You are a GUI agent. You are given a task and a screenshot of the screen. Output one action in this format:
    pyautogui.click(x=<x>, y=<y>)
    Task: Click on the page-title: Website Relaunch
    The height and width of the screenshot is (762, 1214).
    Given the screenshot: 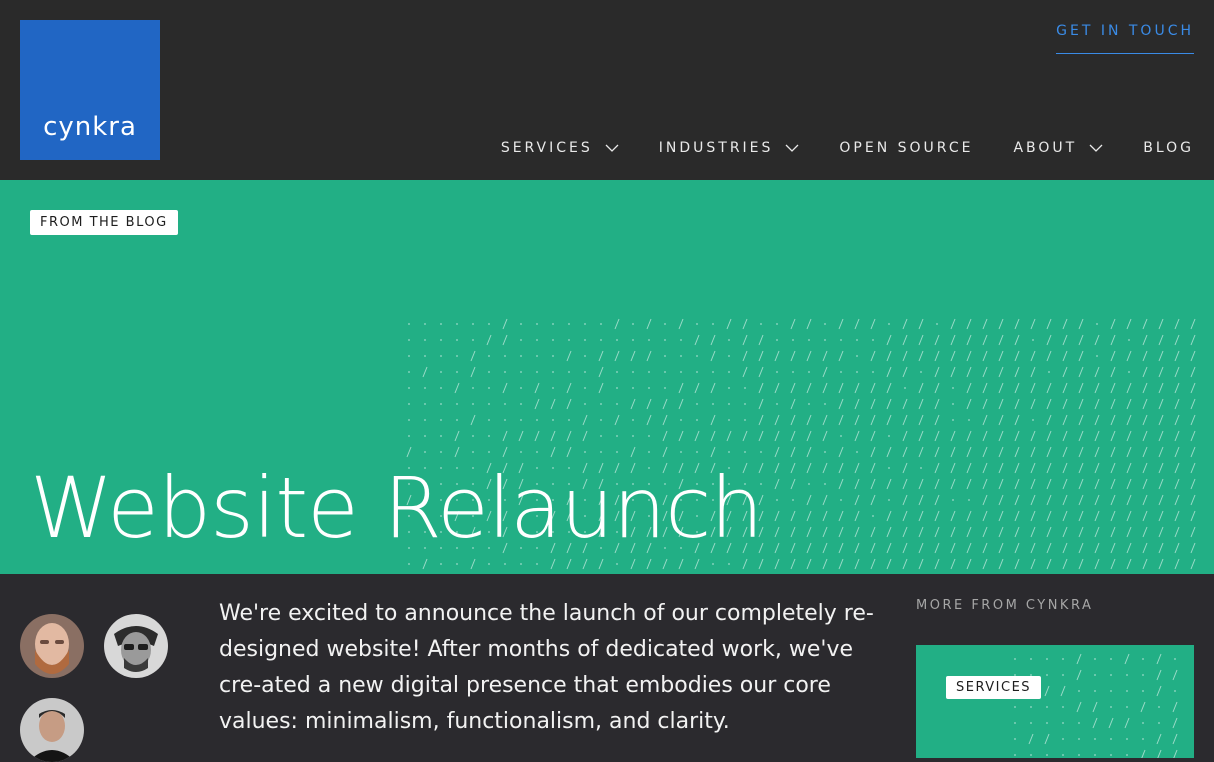 What is the action you would take?
    pyautogui.click(x=397, y=508)
    